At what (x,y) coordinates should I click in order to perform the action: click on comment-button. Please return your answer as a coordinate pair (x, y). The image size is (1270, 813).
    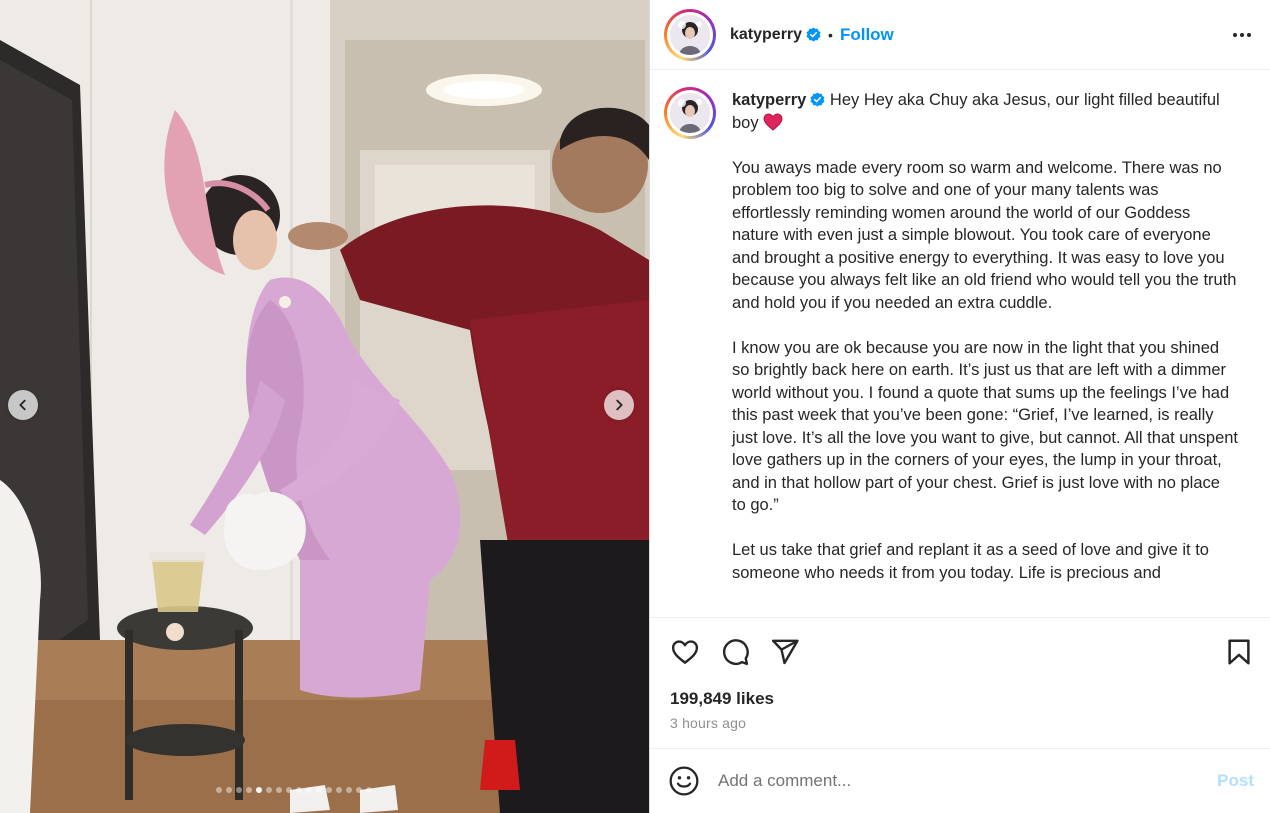
    Looking at the image, I should click on (735, 652).